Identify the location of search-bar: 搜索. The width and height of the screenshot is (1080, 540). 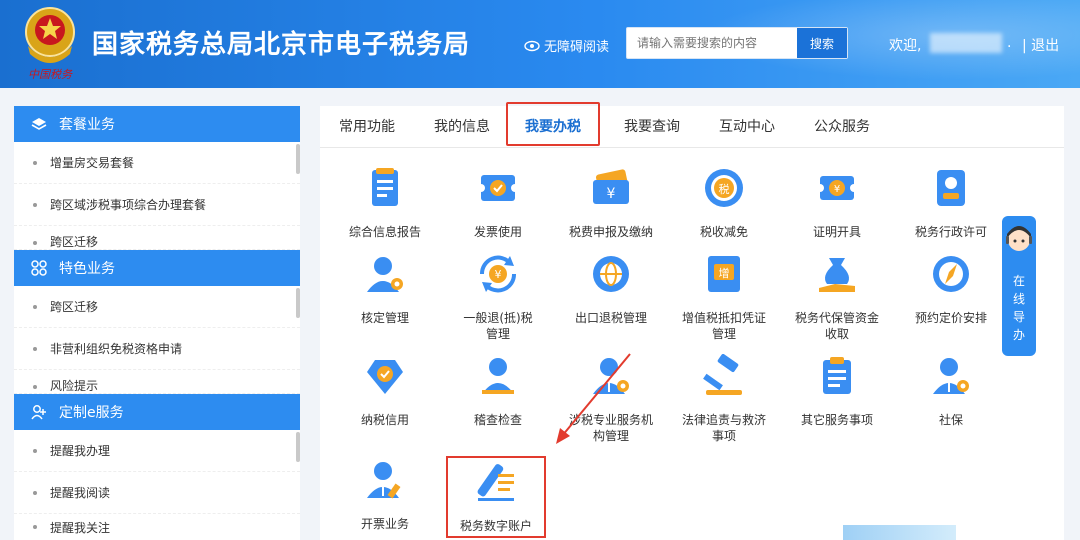
(737, 43).